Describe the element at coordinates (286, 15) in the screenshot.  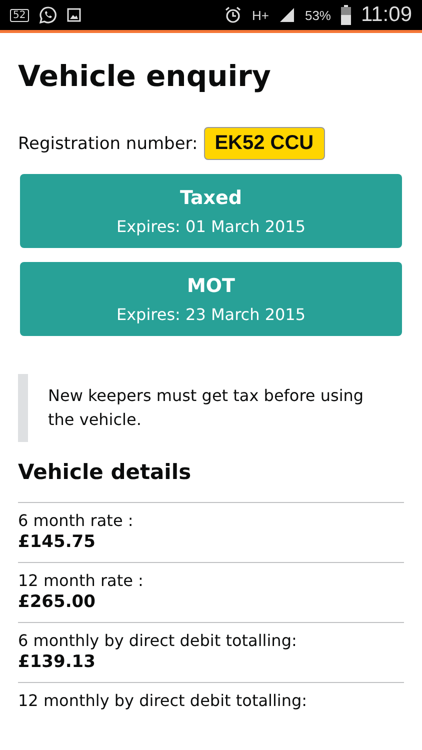
I see `signal-icon` at that location.